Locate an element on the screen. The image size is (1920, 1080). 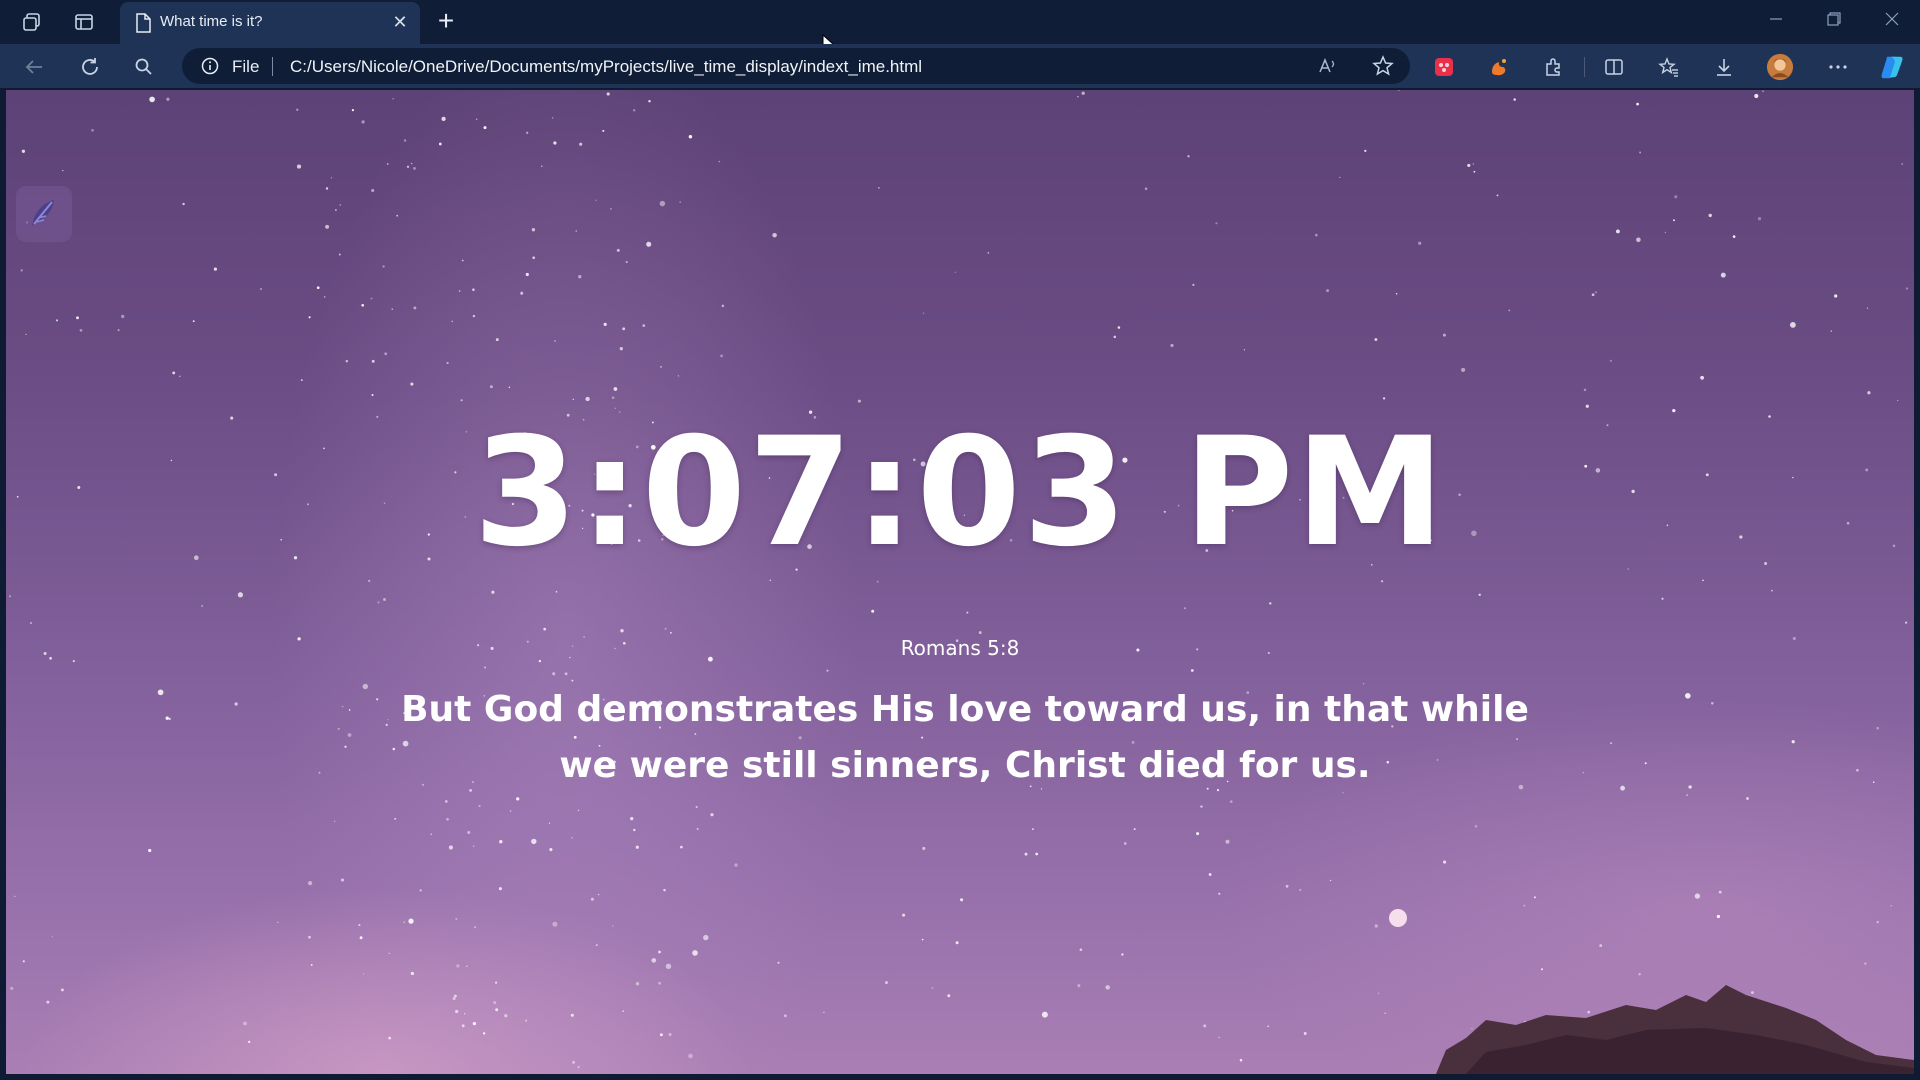
copilot-icon is located at coordinates (1892, 67).